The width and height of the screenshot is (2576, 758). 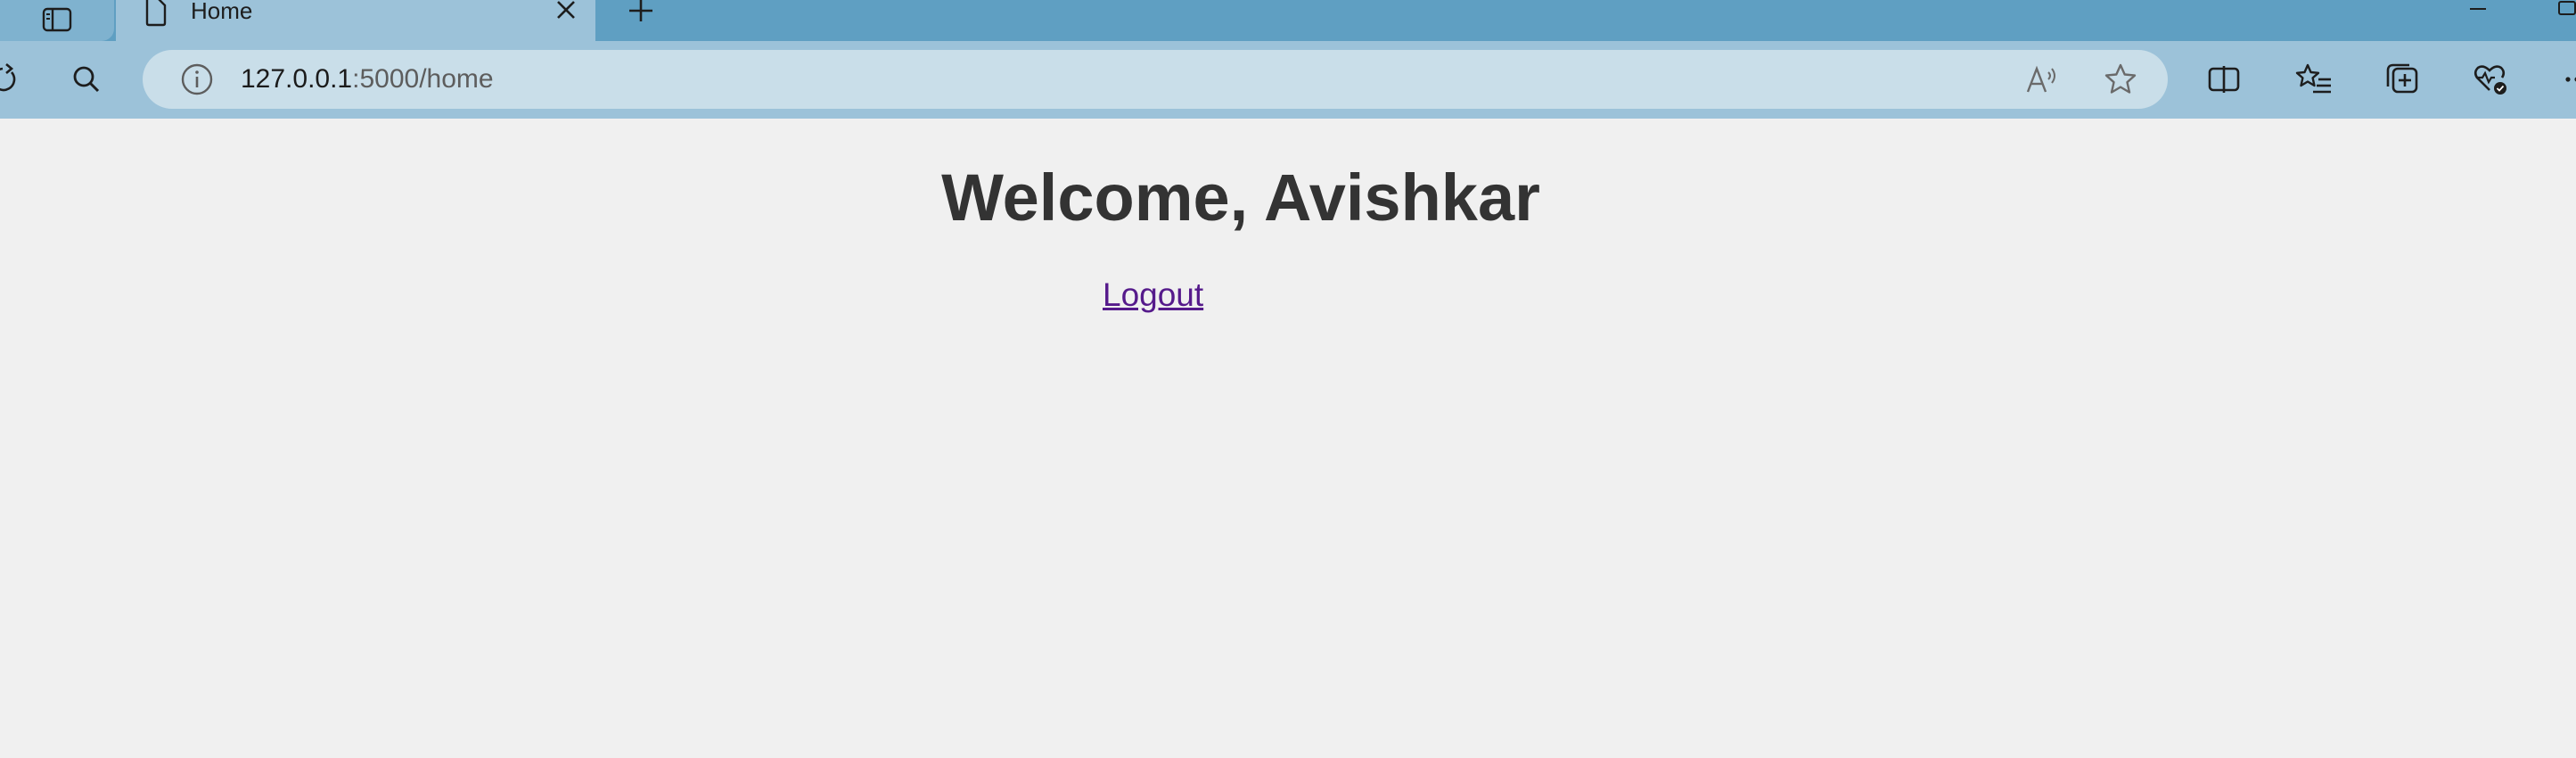 I want to click on read-aloud-icon, so click(x=2040, y=79).